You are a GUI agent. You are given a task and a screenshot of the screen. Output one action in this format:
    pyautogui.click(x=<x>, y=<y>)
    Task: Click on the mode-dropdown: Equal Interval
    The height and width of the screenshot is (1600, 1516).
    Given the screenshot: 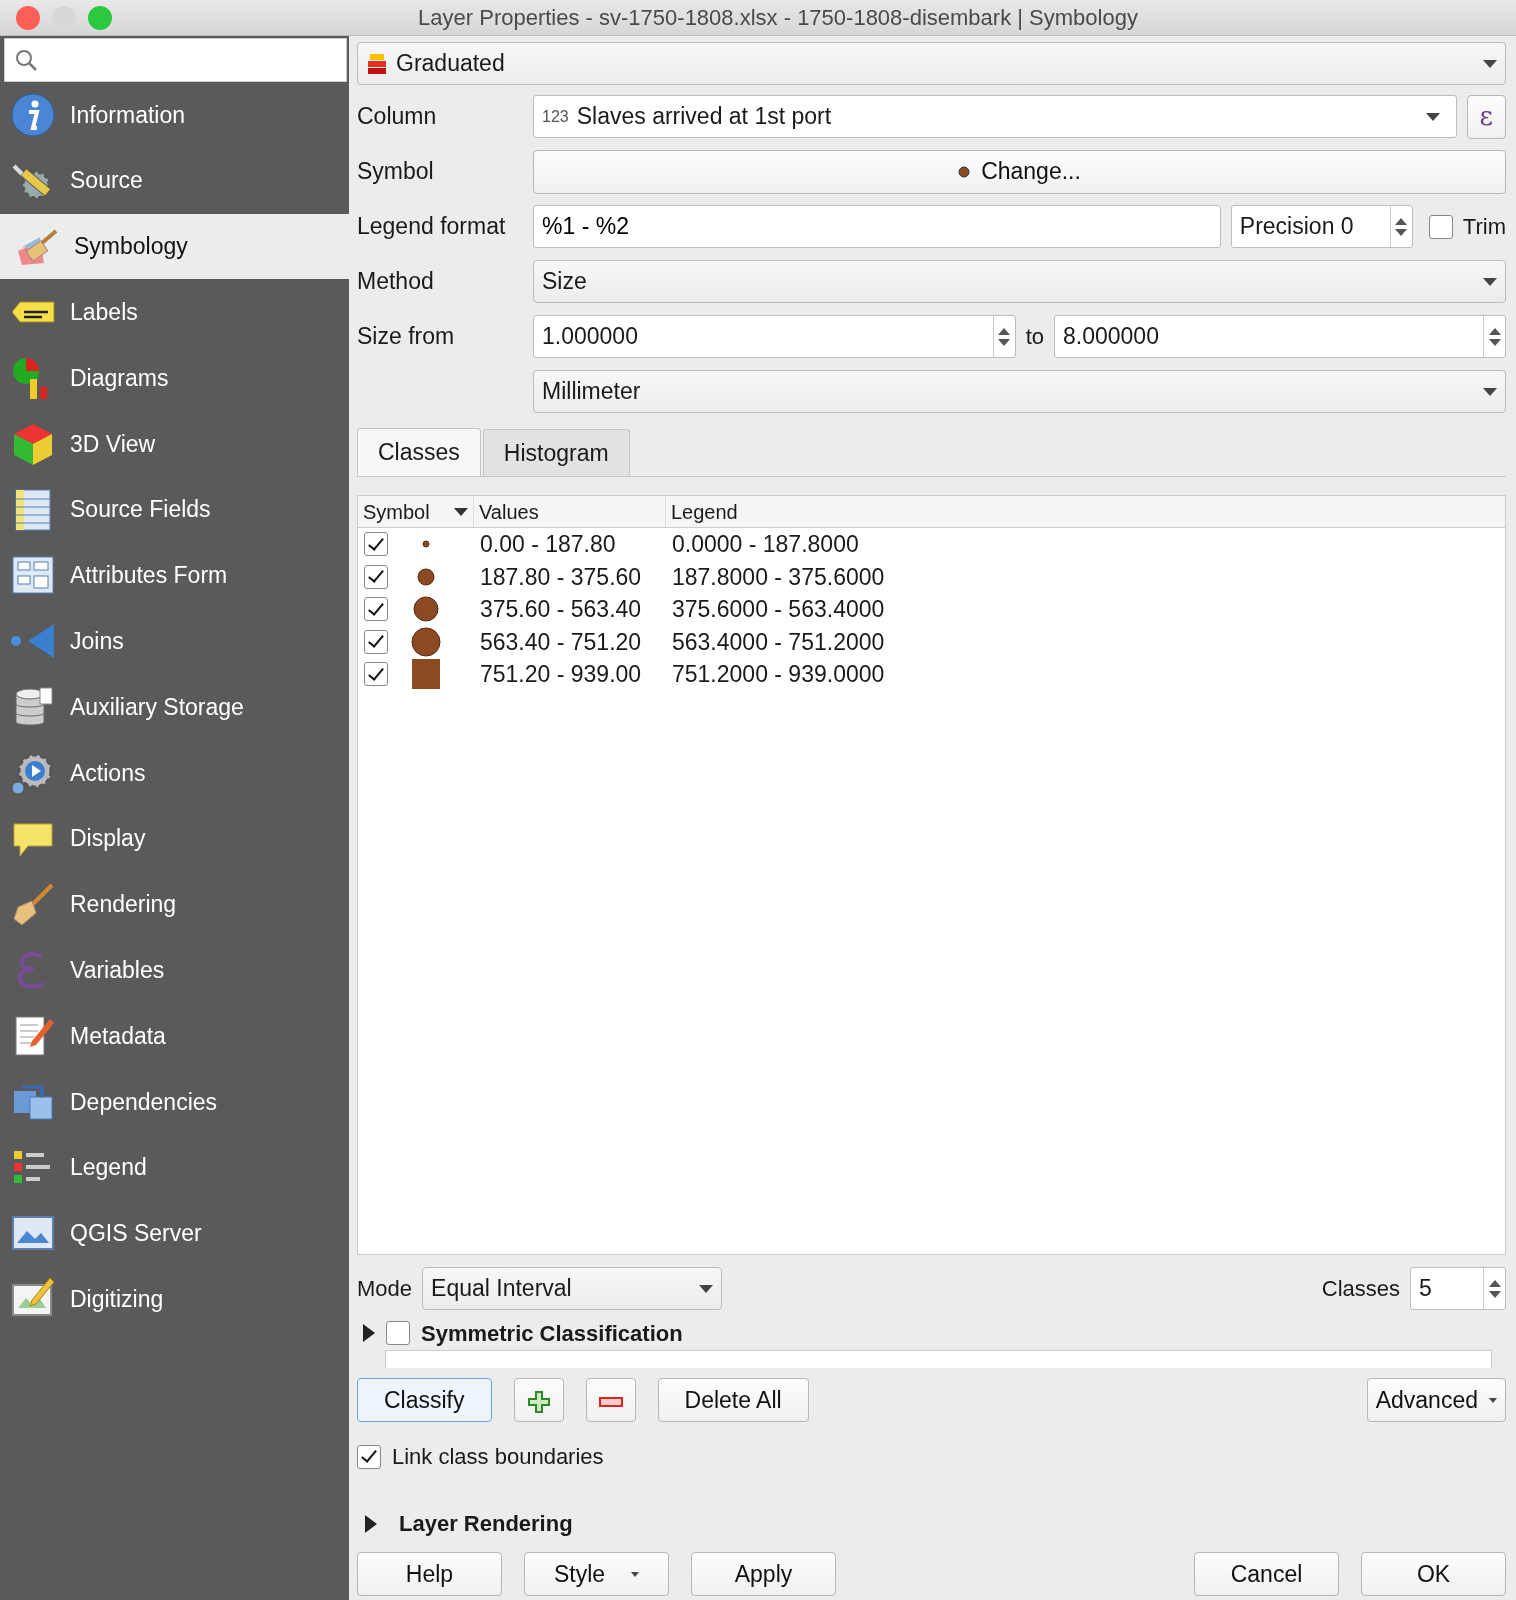 What is the action you would take?
    pyautogui.click(x=572, y=1288)
    